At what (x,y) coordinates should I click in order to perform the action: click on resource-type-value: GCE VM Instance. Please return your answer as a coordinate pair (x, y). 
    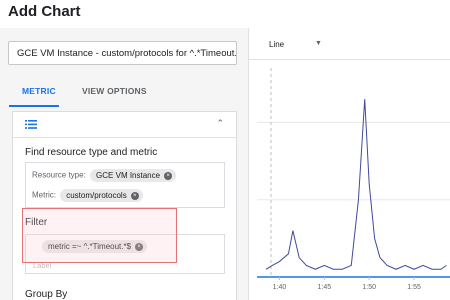
    Looking at the image, I should click on (128, 175).